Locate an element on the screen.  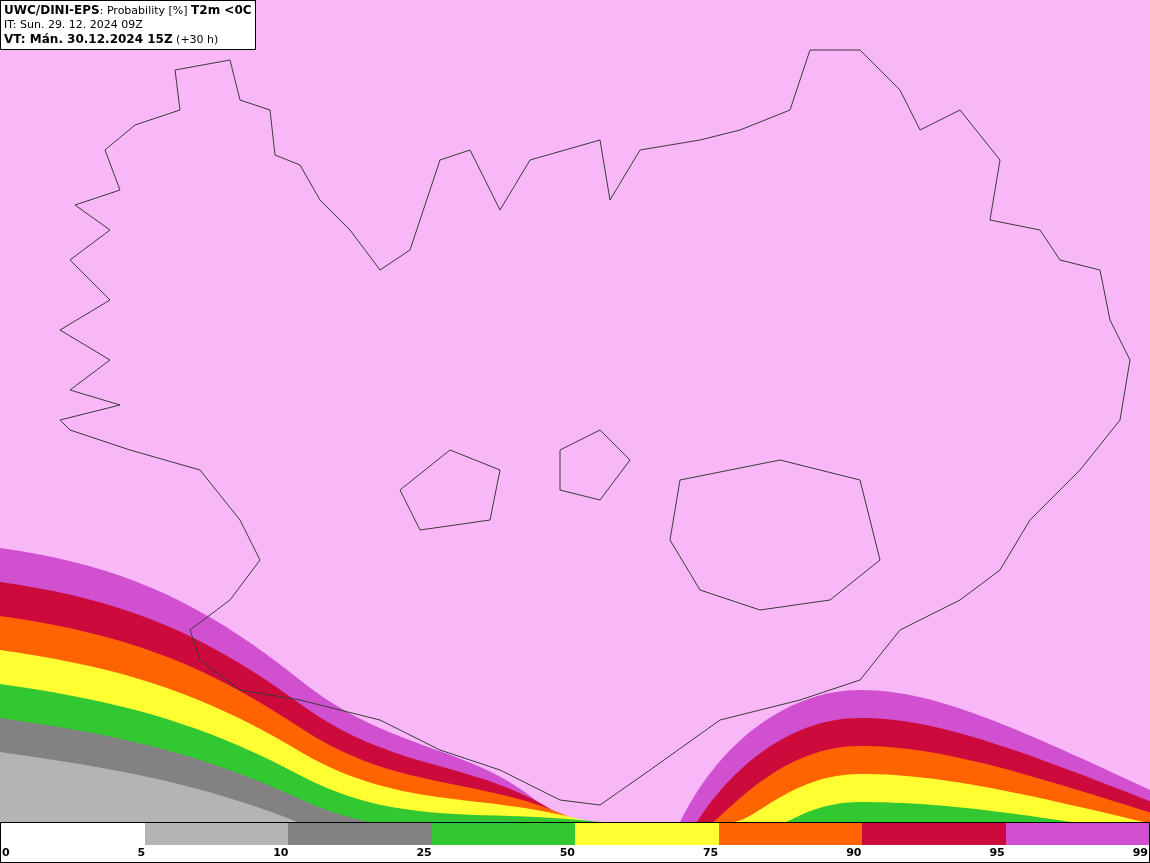
header-line: VT: Mán. 30.12.2024 15Z (+30 h) is located at coordinates (112, 39).